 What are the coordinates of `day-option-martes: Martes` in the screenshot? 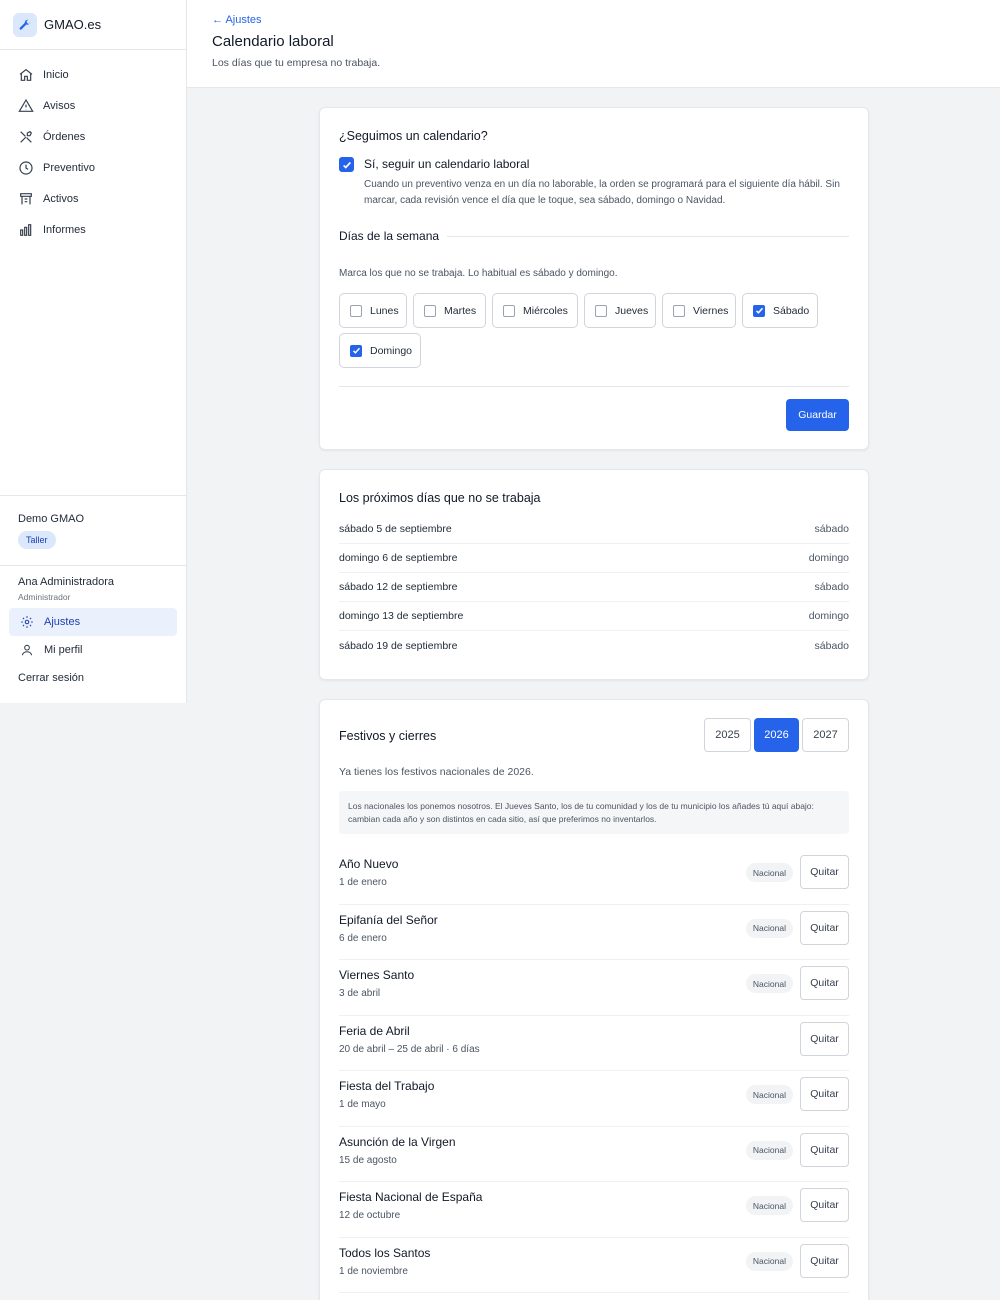 It's located at (449, 310).